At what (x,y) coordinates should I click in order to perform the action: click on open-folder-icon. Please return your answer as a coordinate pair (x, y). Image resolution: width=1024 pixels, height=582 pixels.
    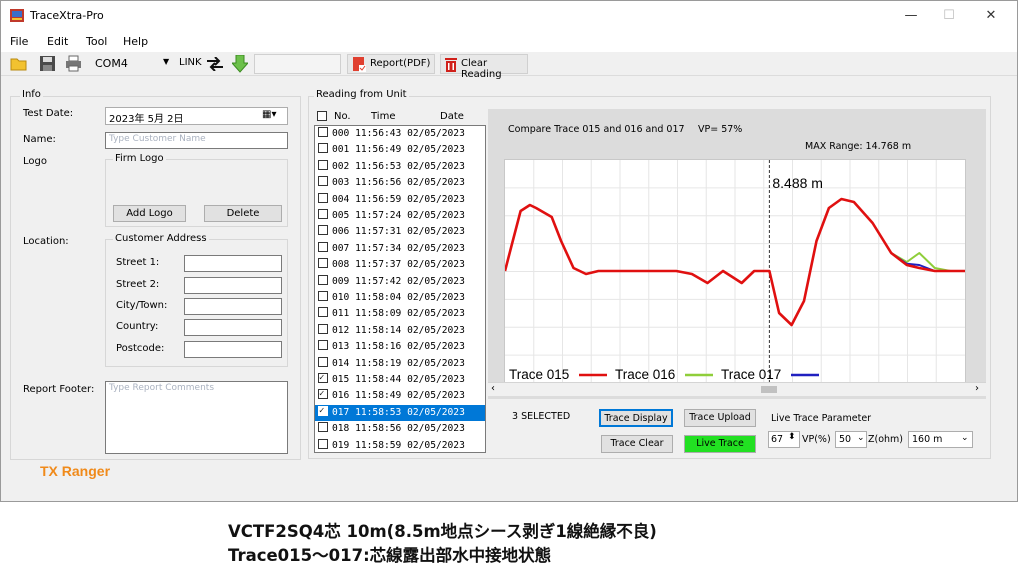
    Looking at the image, I should click on (18, 63).